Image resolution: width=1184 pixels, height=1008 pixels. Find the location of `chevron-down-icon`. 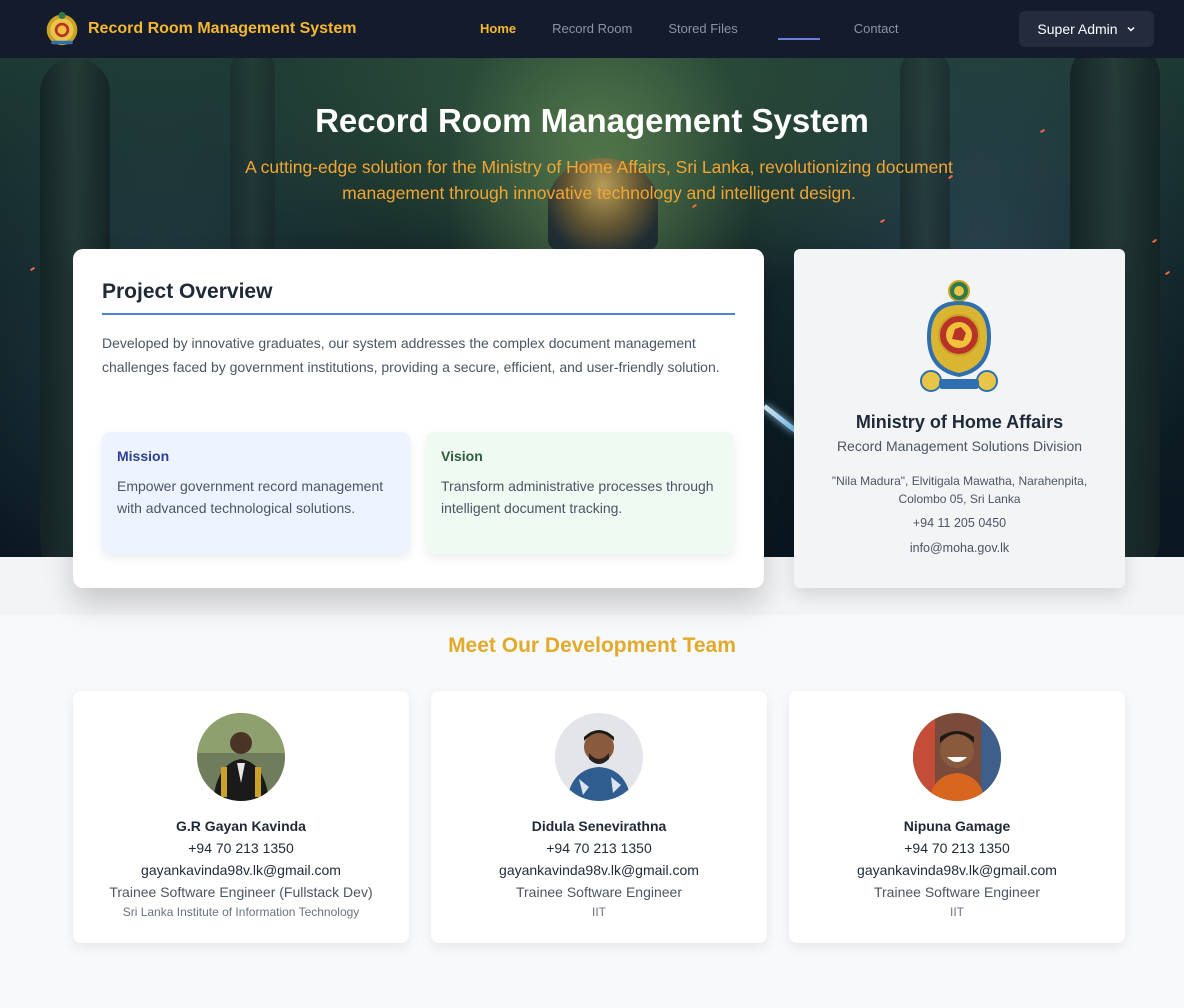

chevron-down-icon is located at coordinates (1131, 29).